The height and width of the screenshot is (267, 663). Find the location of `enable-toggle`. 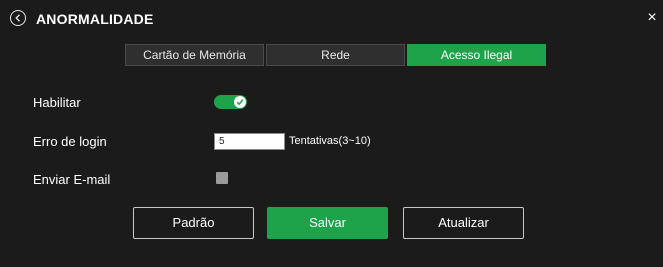

enable-toggle is located at coordinates (230, 102).